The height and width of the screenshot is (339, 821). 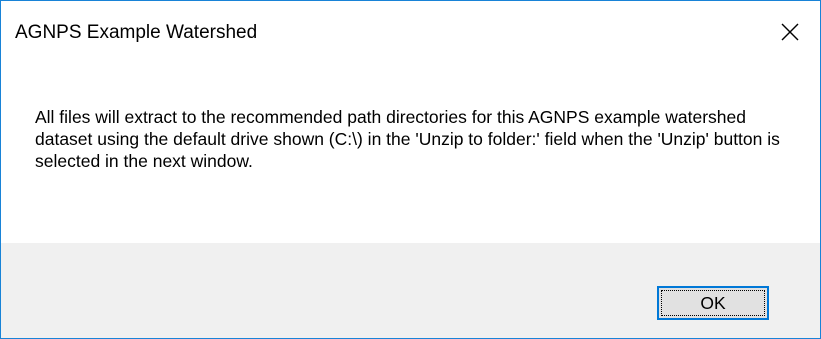 I want to click on close-icon, so click(x=790, y=32).